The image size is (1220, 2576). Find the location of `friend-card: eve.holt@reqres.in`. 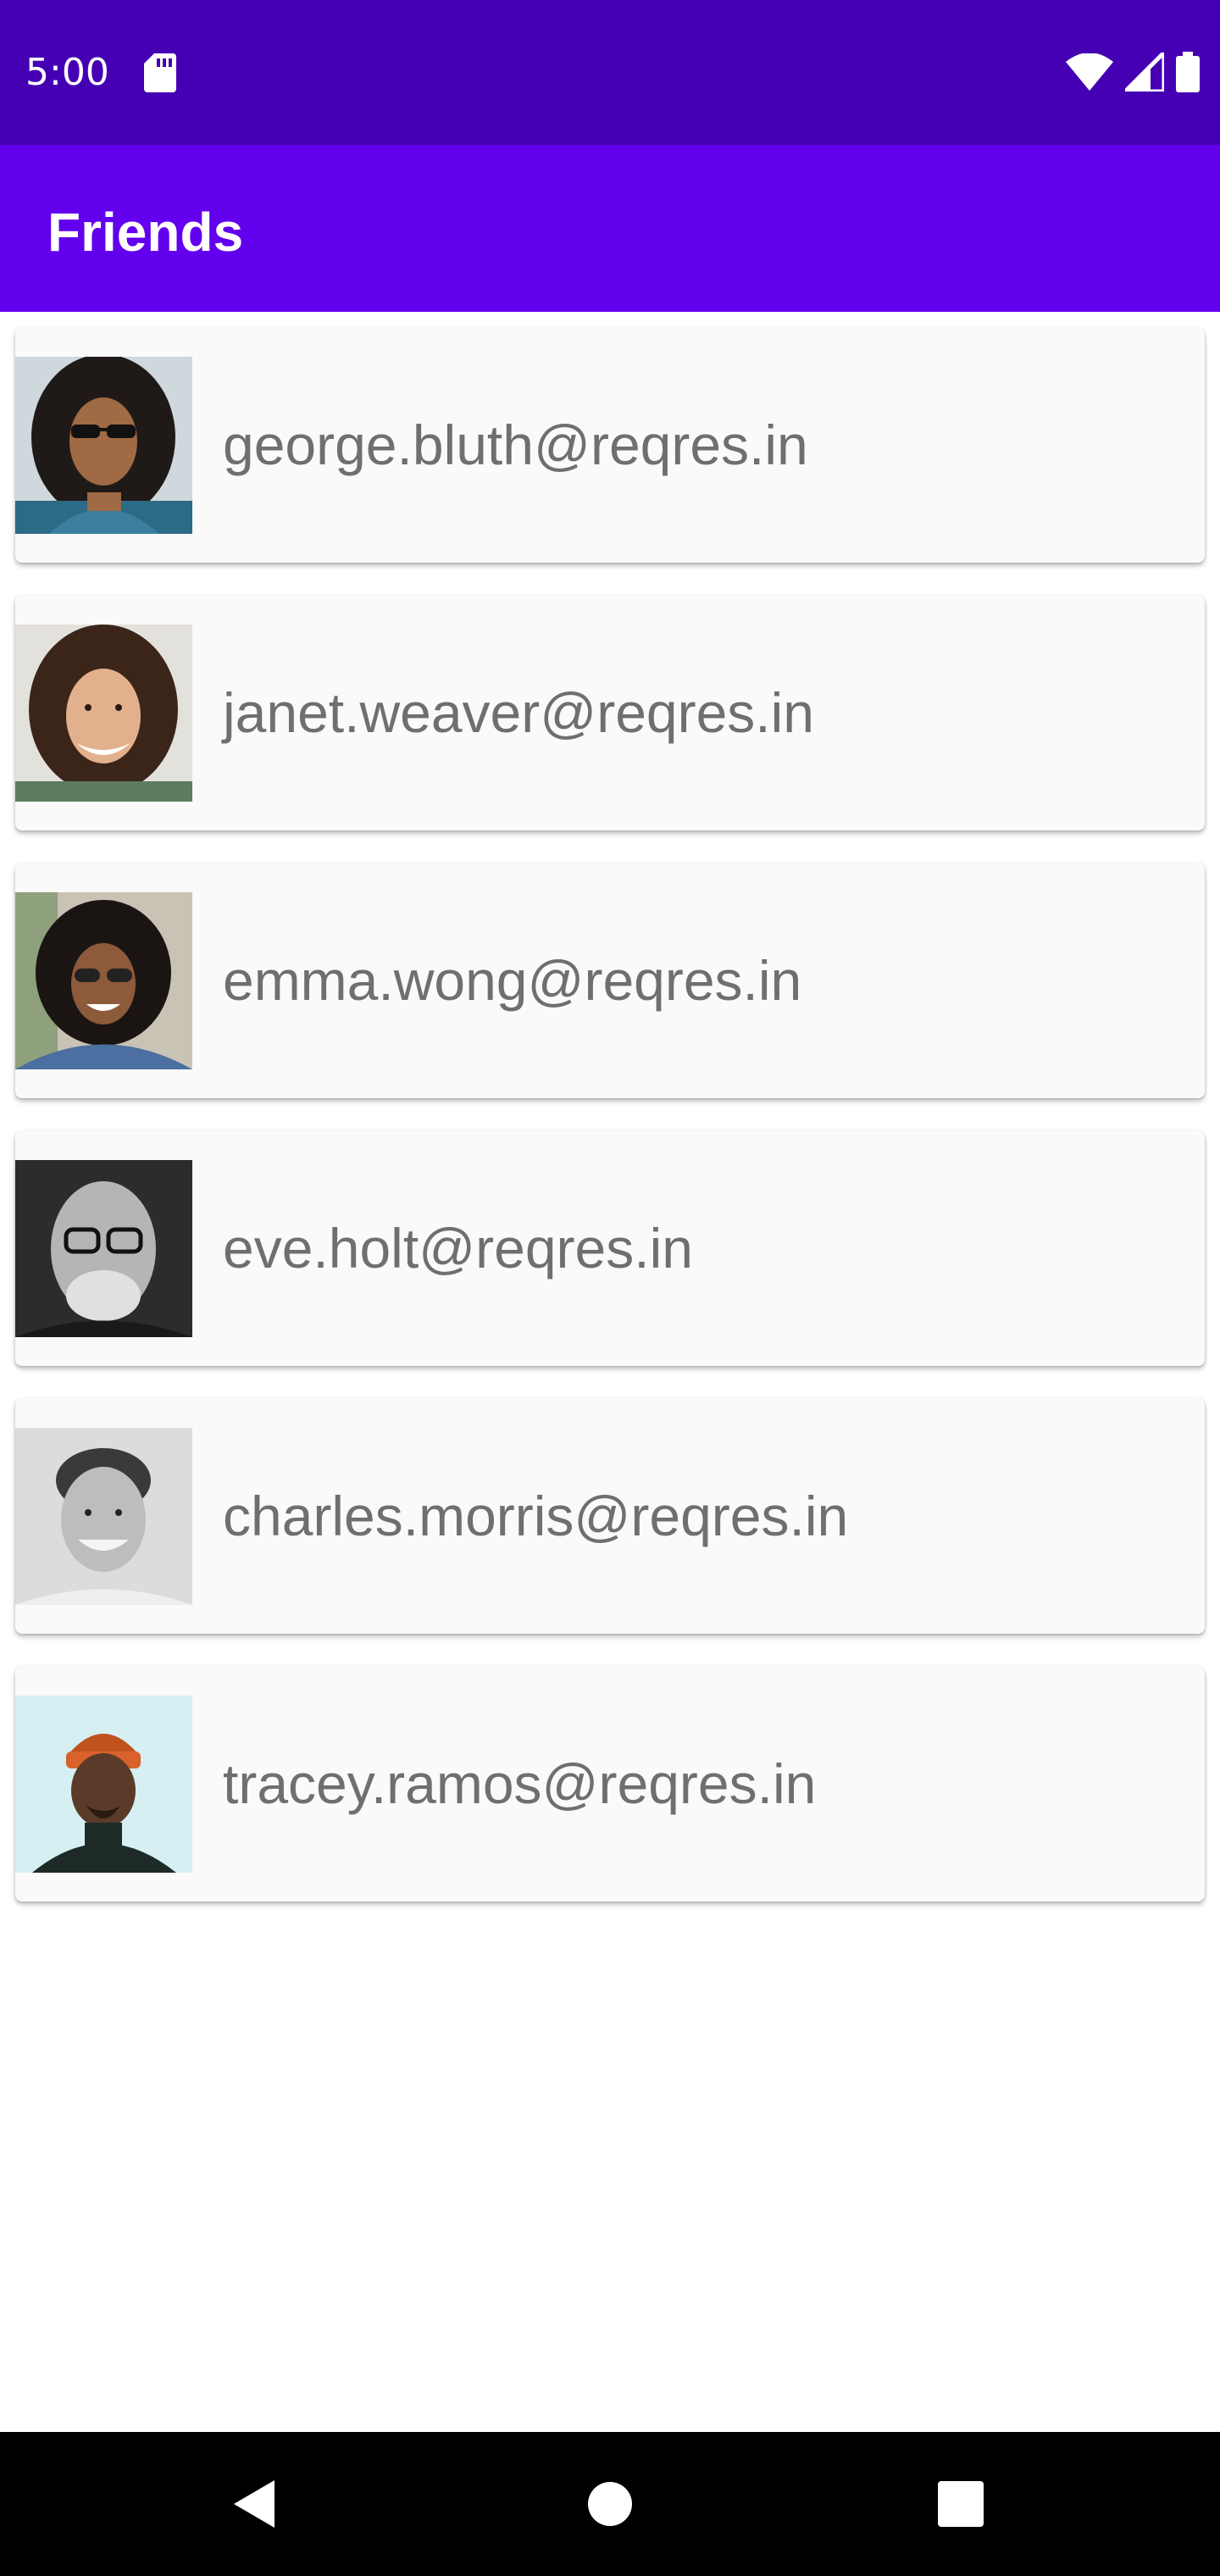

friend-card: eve.holt@reqres.in is located at coordinates (610, 1248).